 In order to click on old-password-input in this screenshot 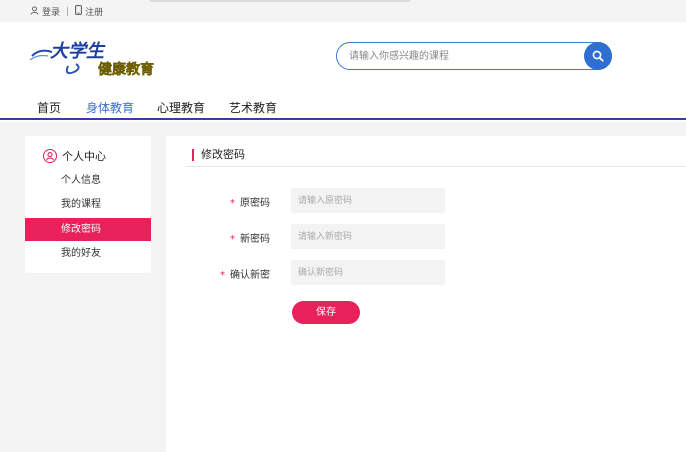, I will do `click(368, 200)`.